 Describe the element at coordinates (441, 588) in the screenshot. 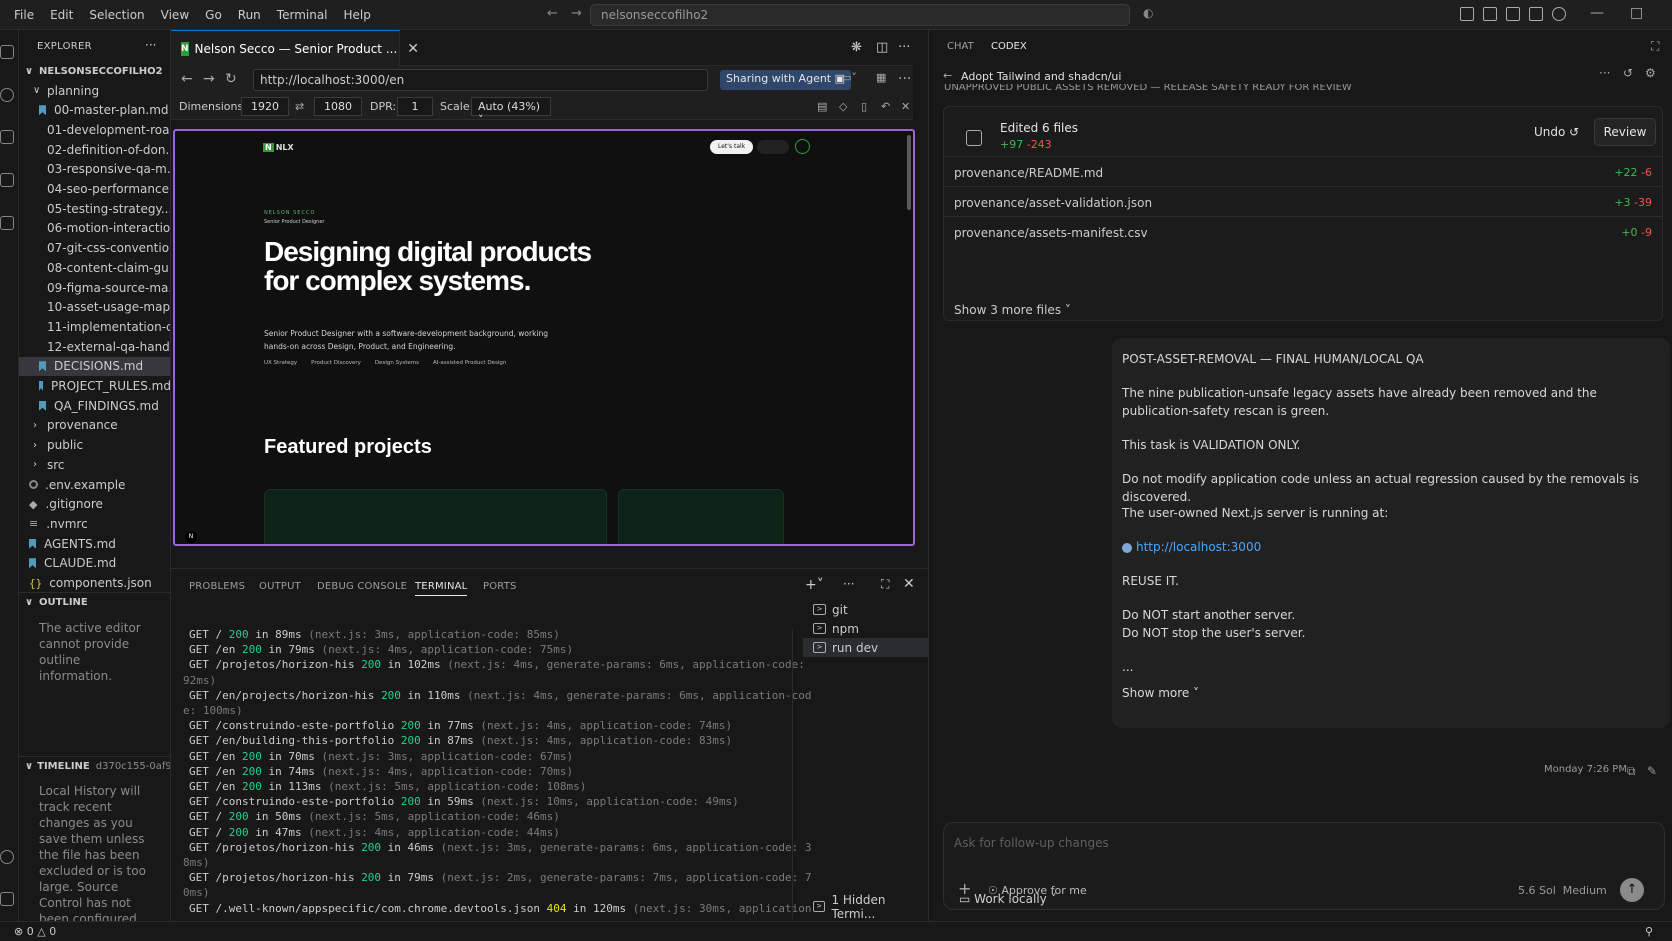

I see `tab-terminal: TERMINAL` at that location.